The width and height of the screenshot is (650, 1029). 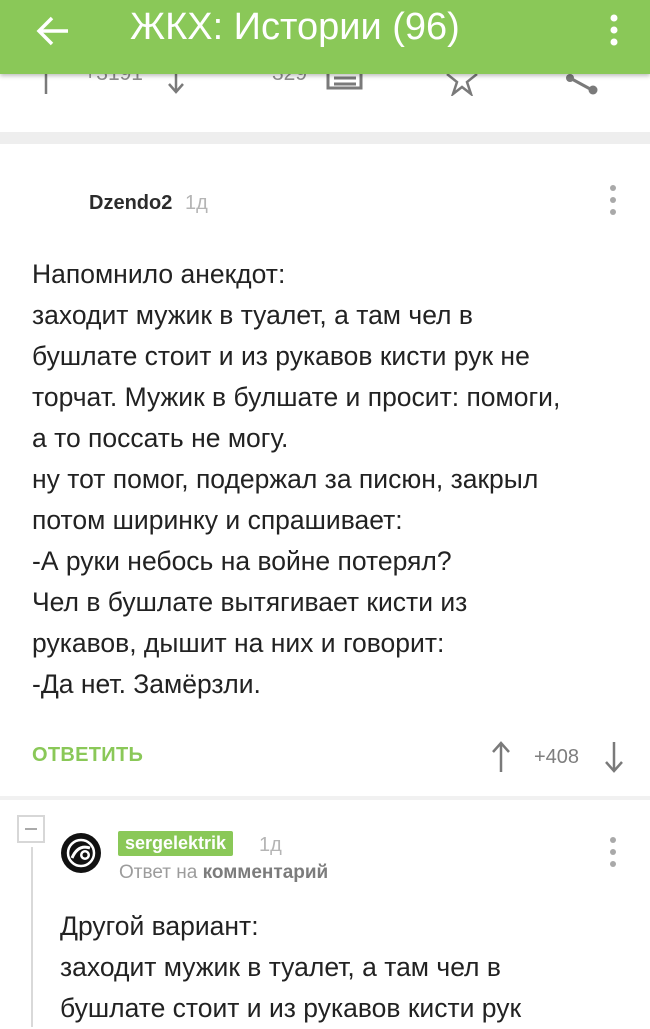 I want to click on avatar, so click(x=81, y=853).